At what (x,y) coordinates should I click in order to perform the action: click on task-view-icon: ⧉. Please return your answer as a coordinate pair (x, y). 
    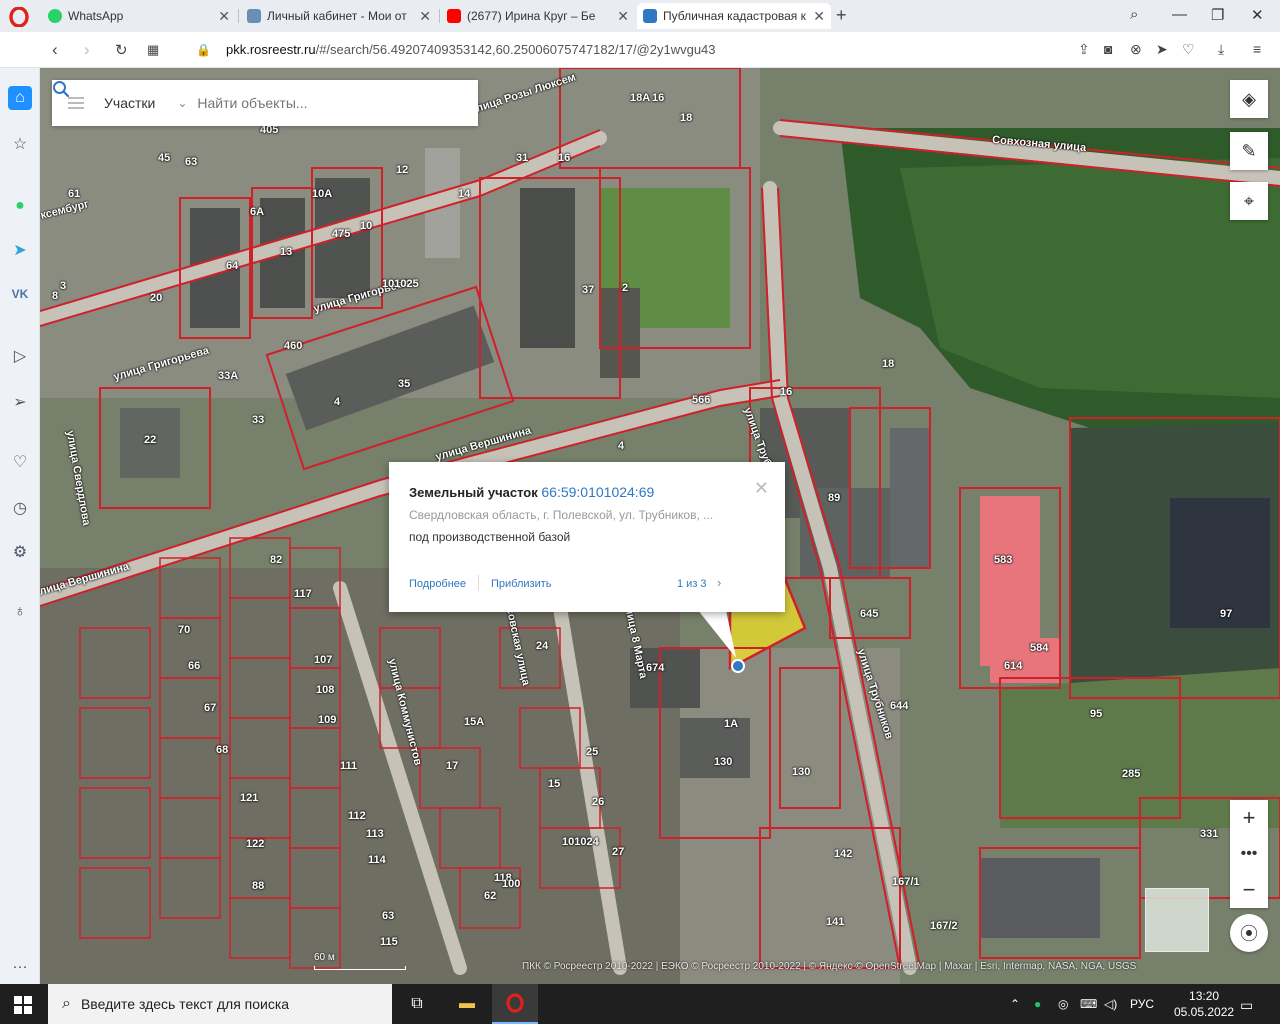
    Looking at the image, I should click on (417, 1004).